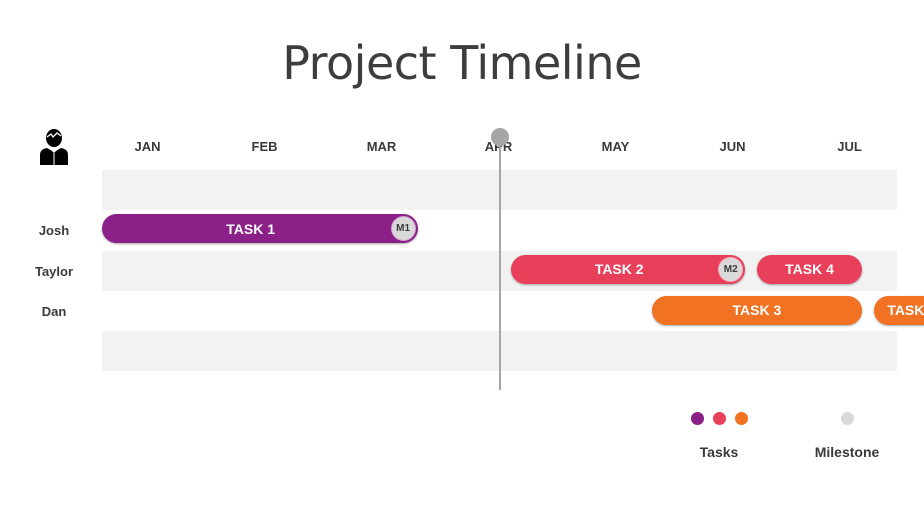 The width and height of the screenshot is (924, 520). Describe the element at coordinates (905, 310) in the screenshot. I see `task-label: TASK 5` at that location.